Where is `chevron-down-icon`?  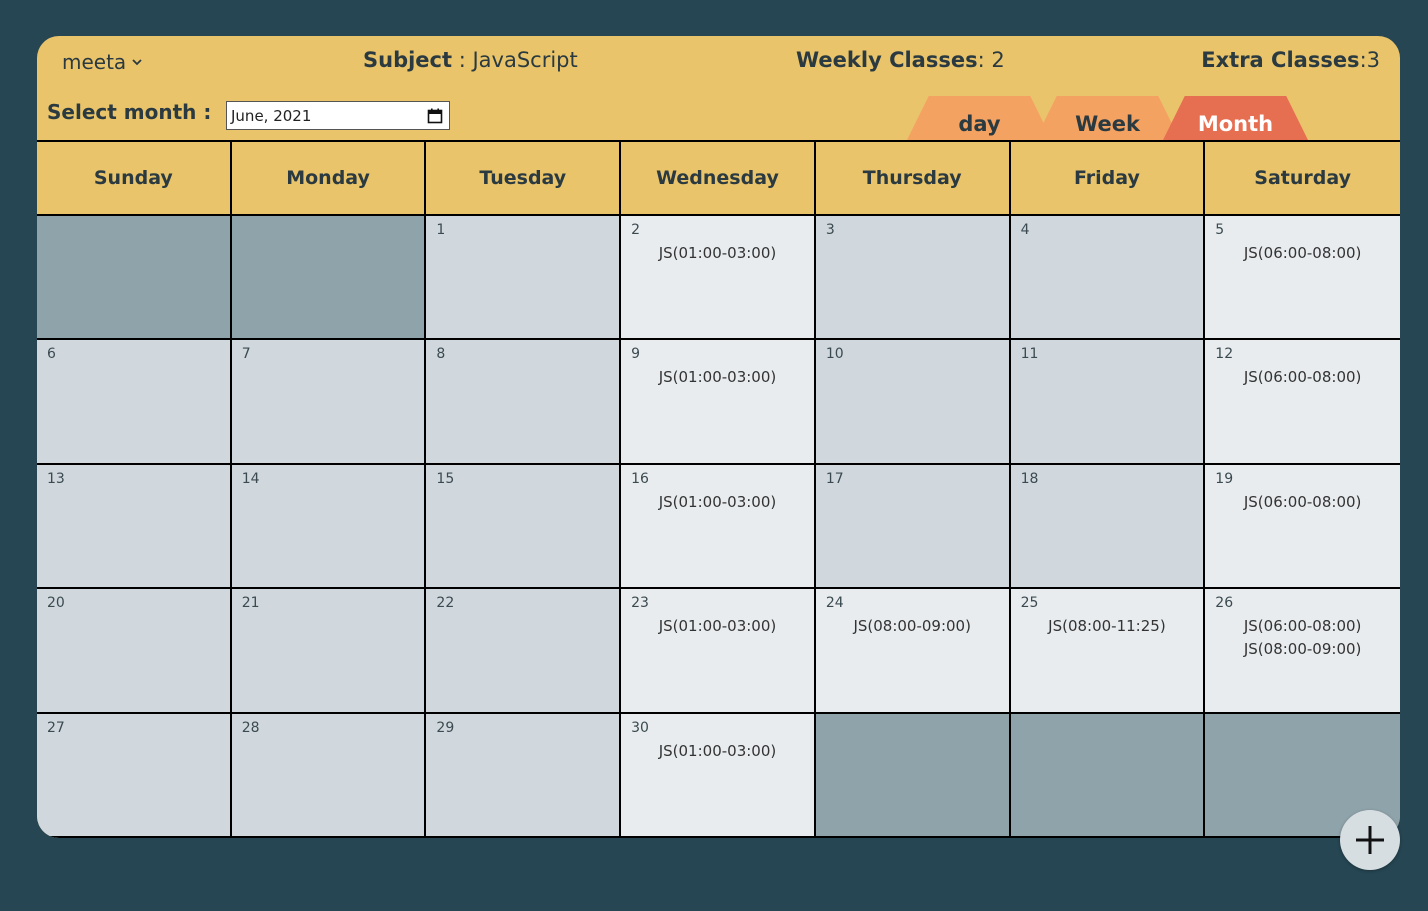 chevron-down-icon is located at coordinates (137, 62).